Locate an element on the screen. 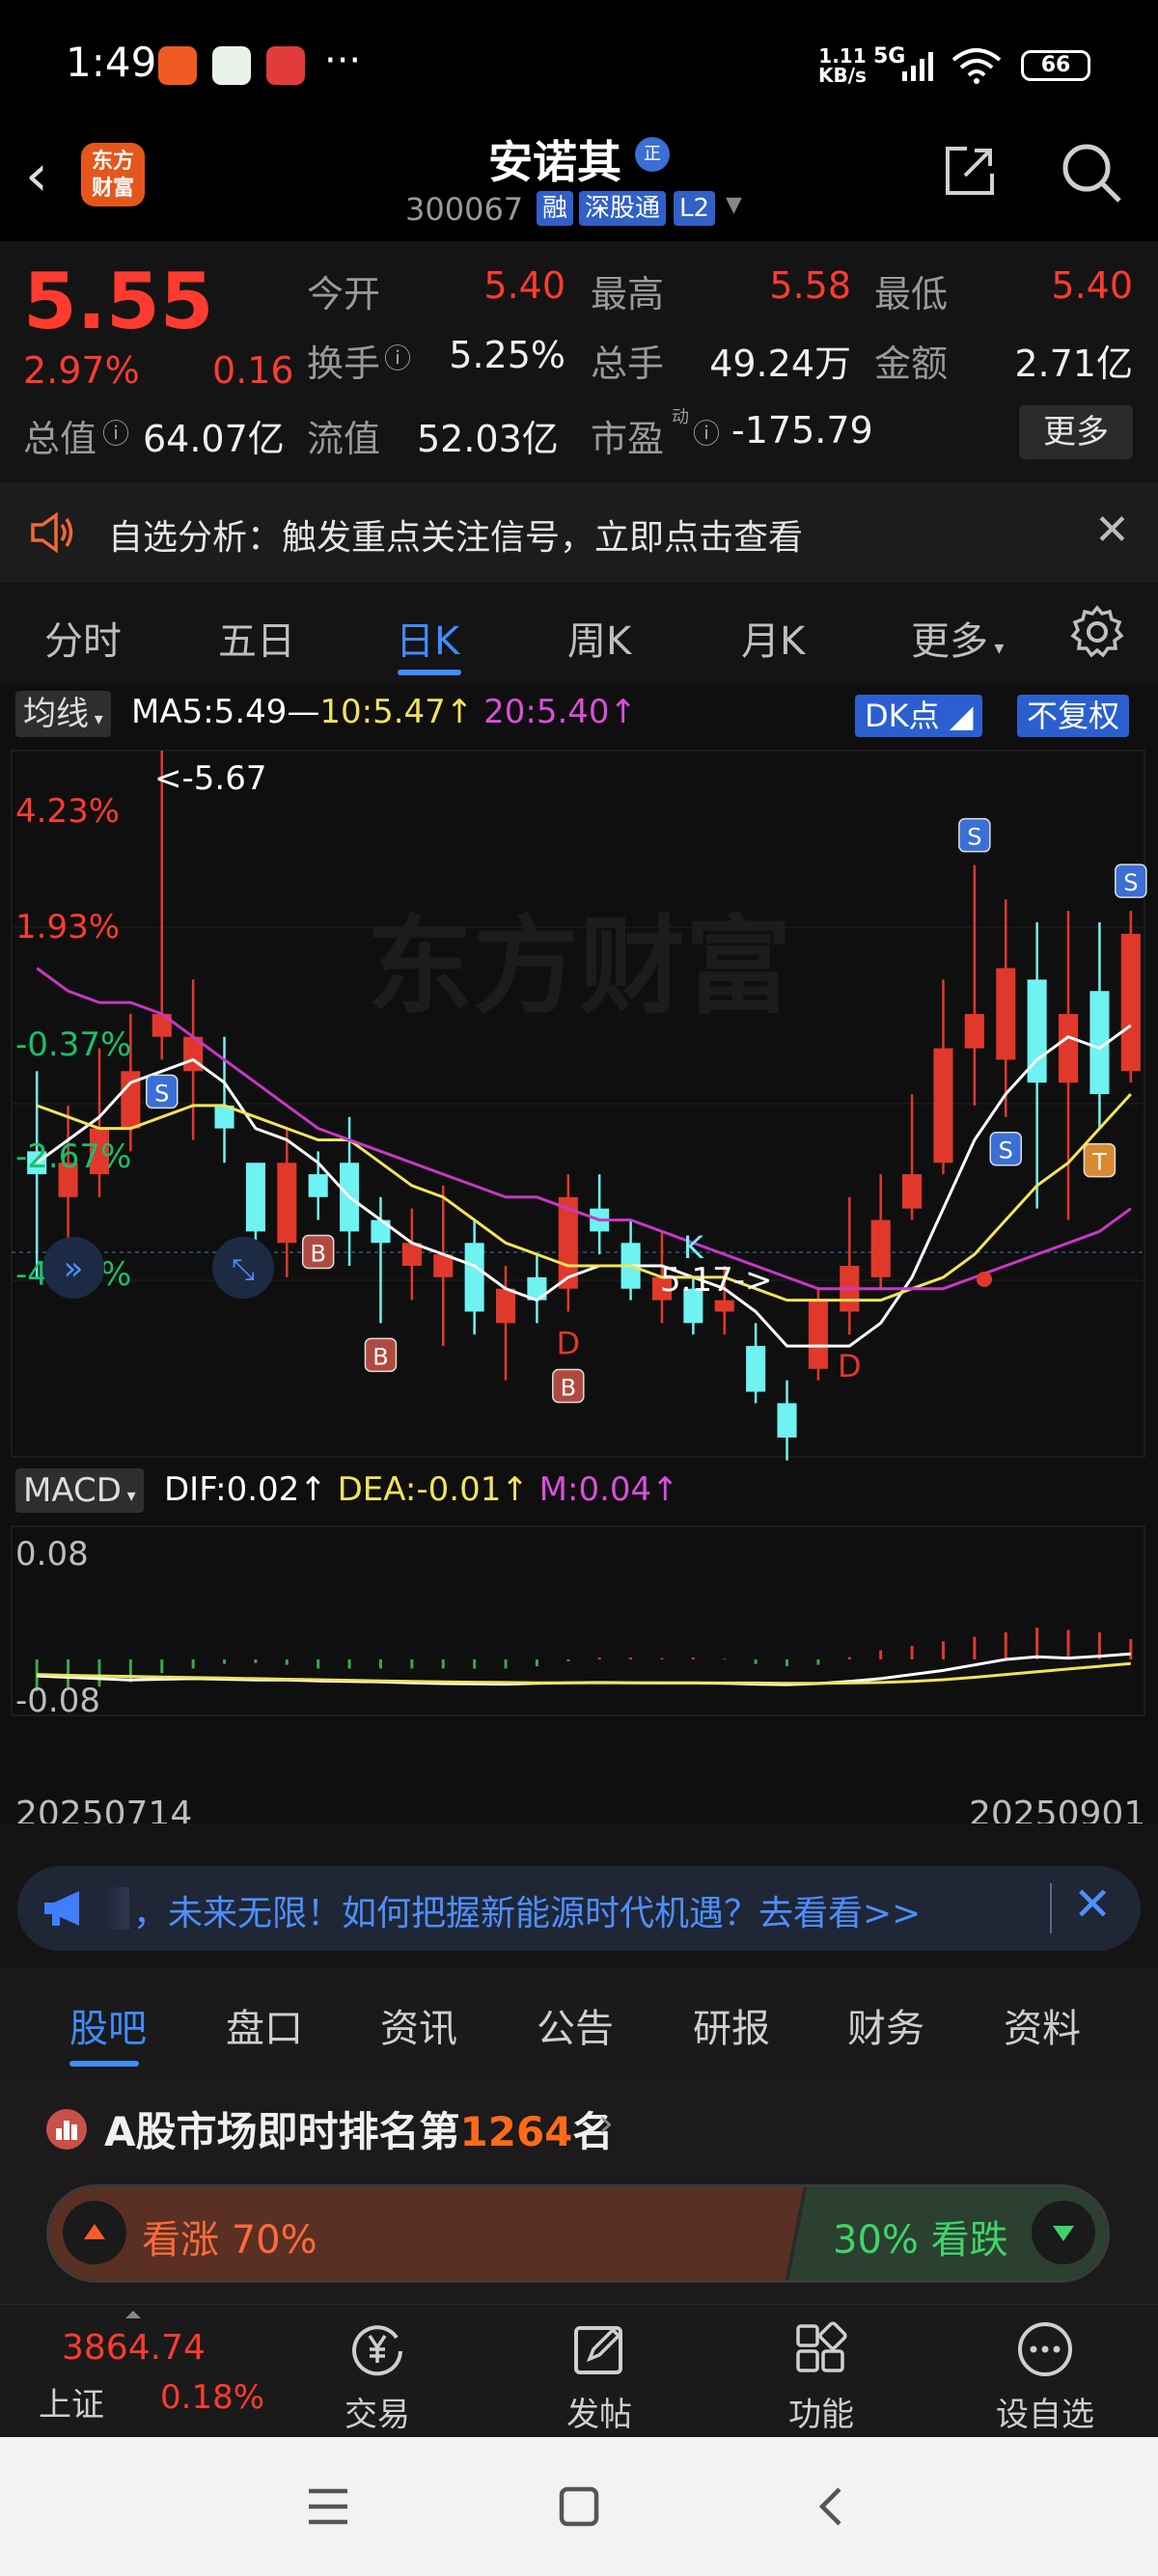  app-notification-icon is located at coordinates (285, 65).